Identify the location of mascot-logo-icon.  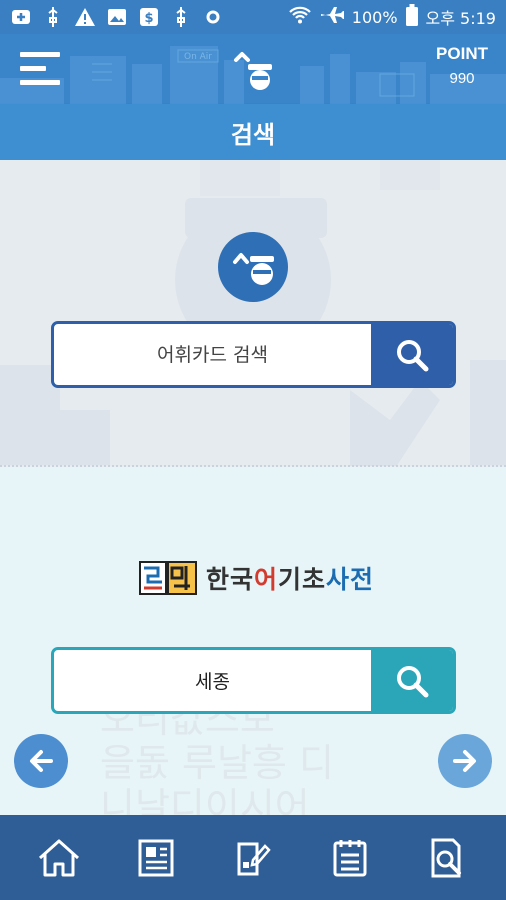
(253, 71).